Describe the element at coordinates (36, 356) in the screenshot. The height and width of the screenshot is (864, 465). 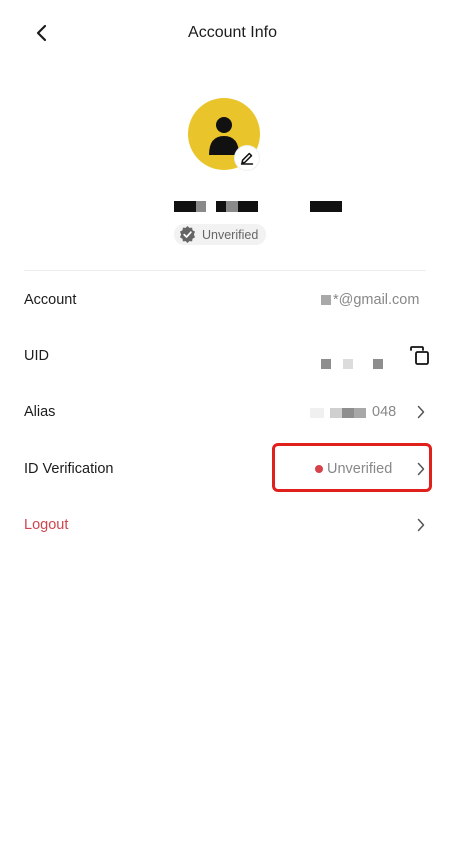
I see `uid-label: UID` at that location.